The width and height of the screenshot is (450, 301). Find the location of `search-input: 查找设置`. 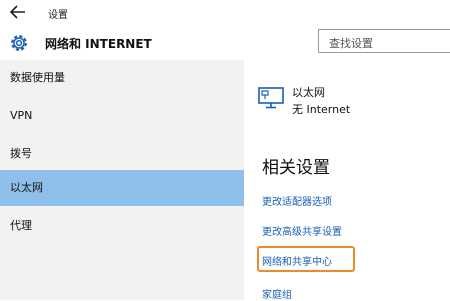

search-input: 查找设置 is located at coordinates (384, 41).